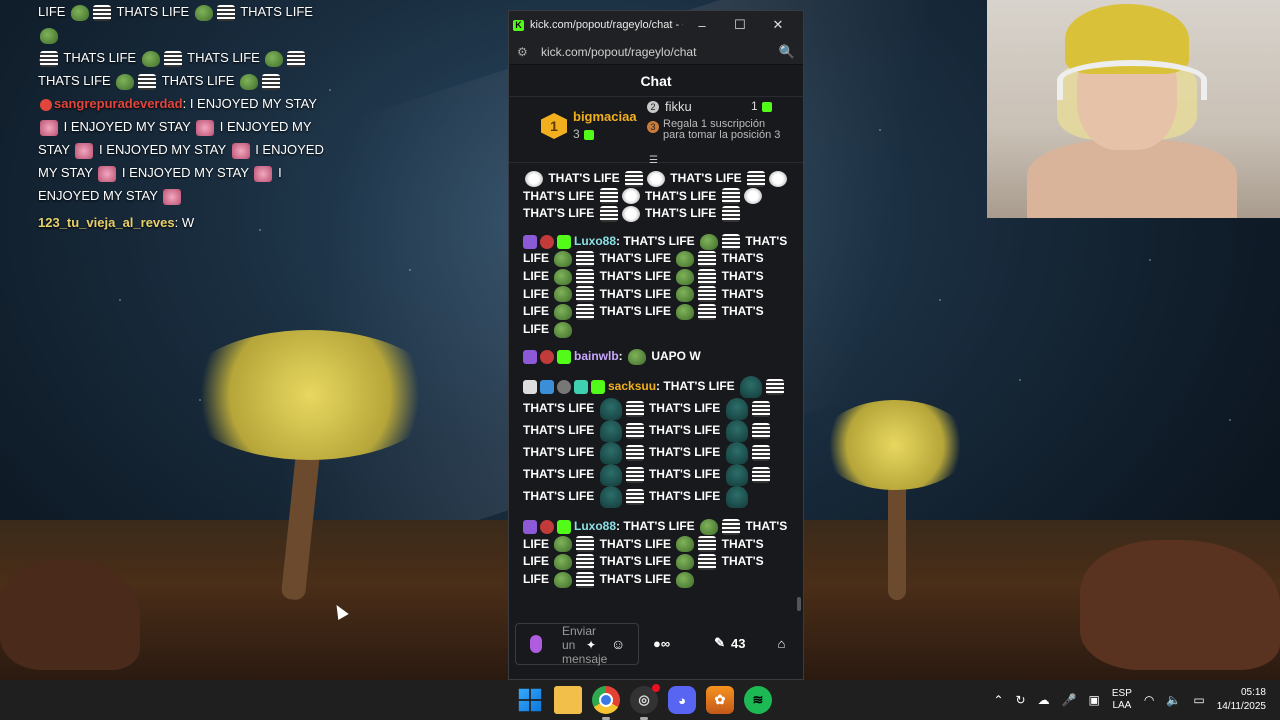 The width and height of the screenshot is (1280, 720). What do you see at coordinates (576, 134) in the screenshot?
I see `leader-1-count-value: 3` at bounding box center [576, 134].